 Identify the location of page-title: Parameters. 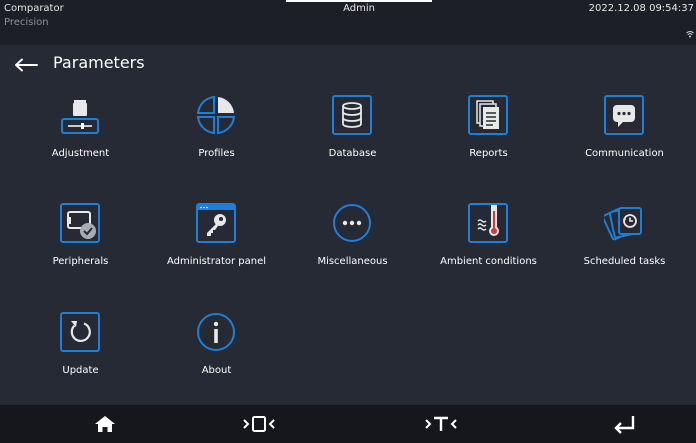
(99, 62).